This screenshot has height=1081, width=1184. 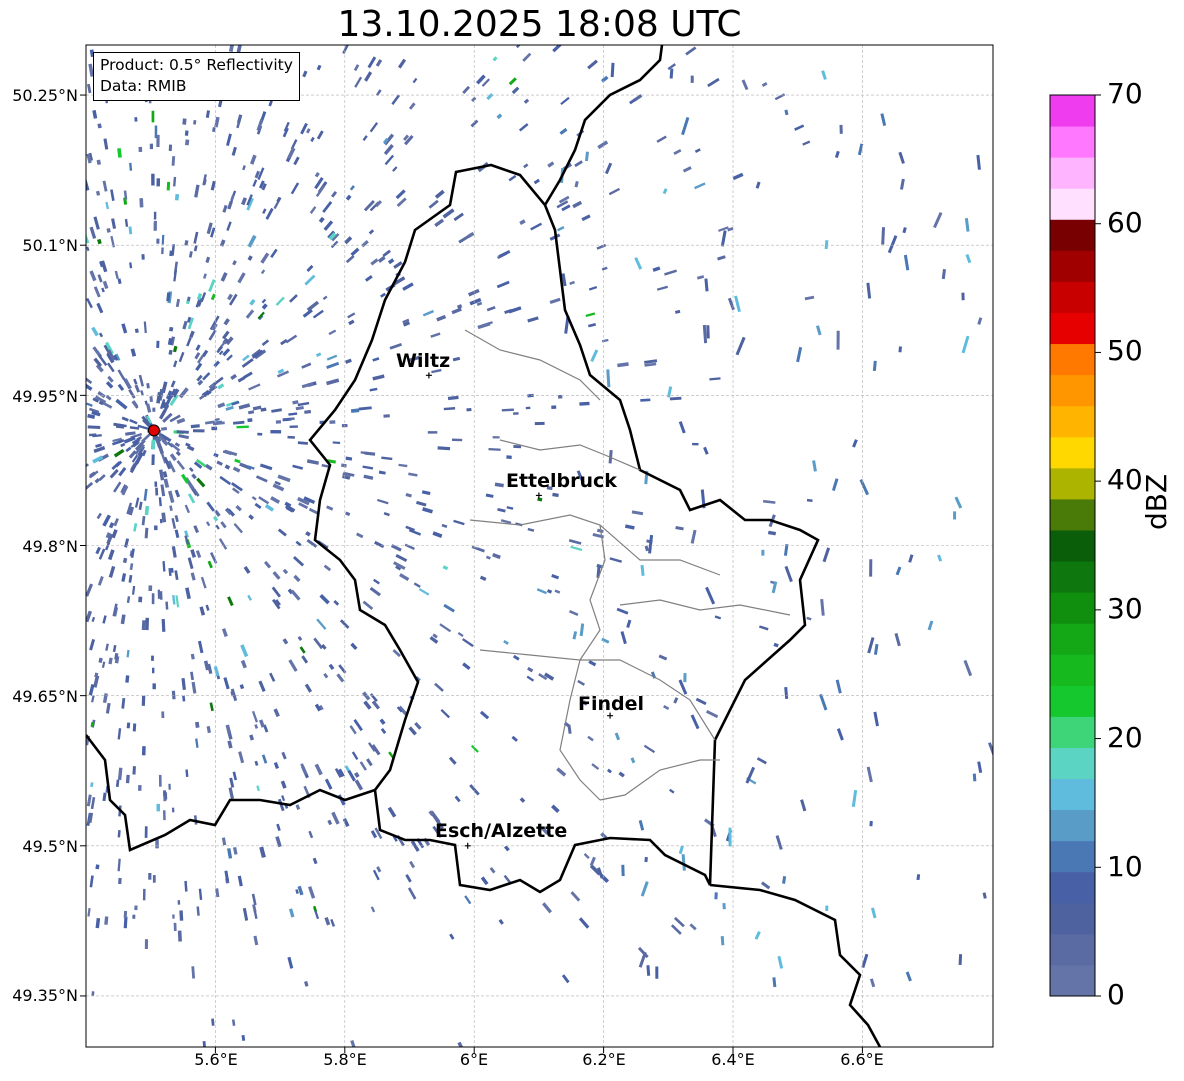 I want to click on colorbar, so click(x=1075, y=545).